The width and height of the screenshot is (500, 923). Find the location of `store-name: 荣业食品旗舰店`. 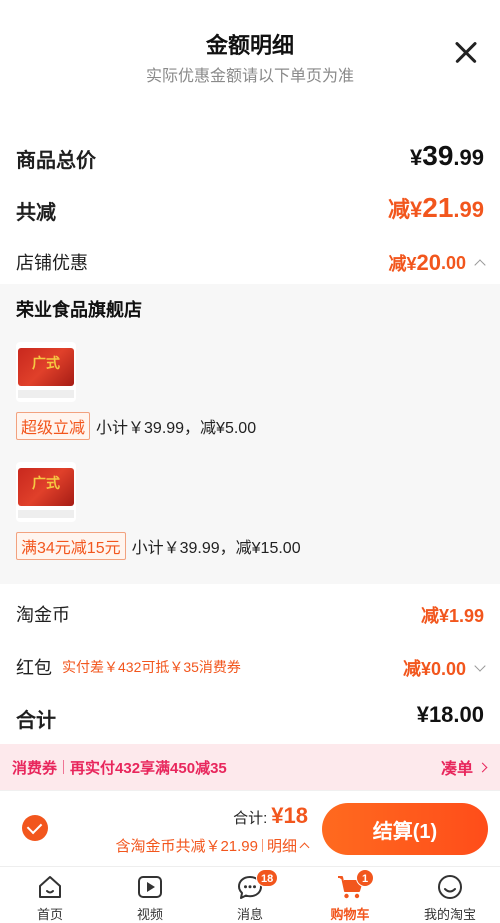

store-name: 荣业食品旗舰店 is located at coordinates (79, 310).